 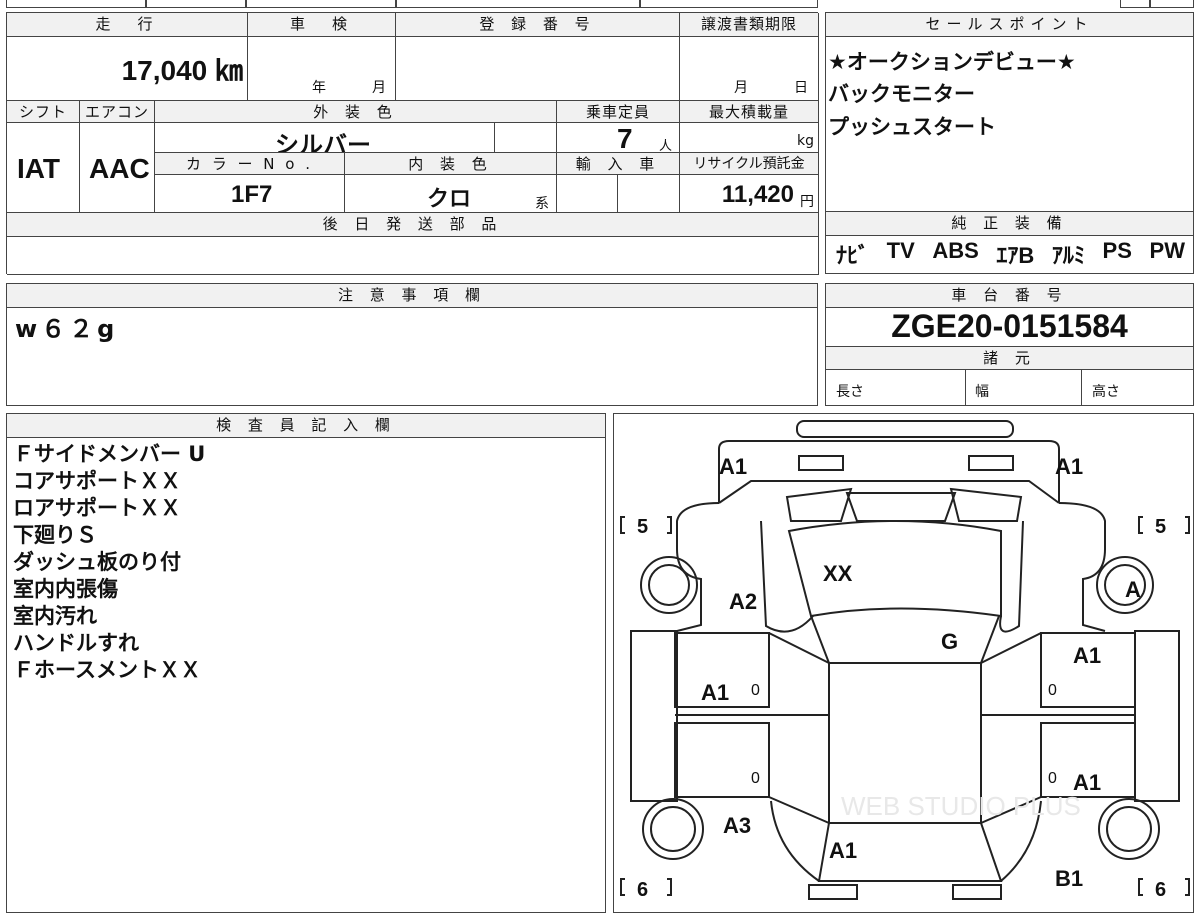 What do you see at coordinates (306, 426) in the screenshot?
I see `inspector-title: 検 査 員 記 入 欄` at bounding box center [306, 426].